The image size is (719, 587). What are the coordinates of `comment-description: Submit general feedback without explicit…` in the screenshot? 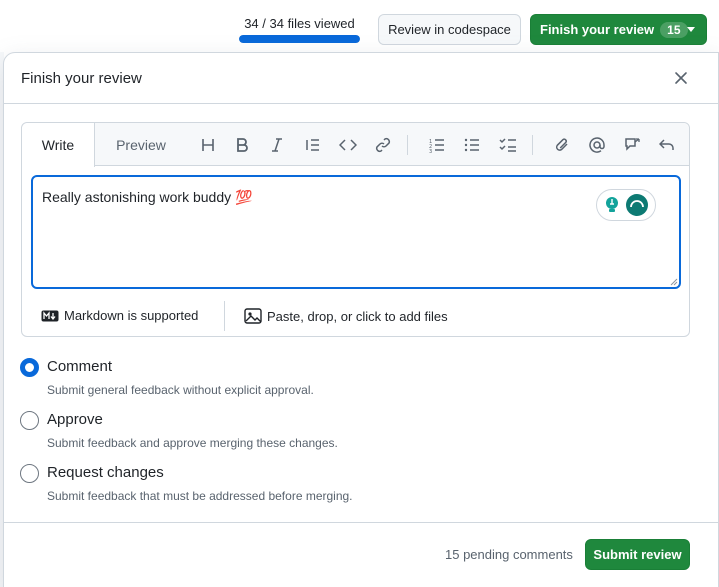 It's located at (180, 390).